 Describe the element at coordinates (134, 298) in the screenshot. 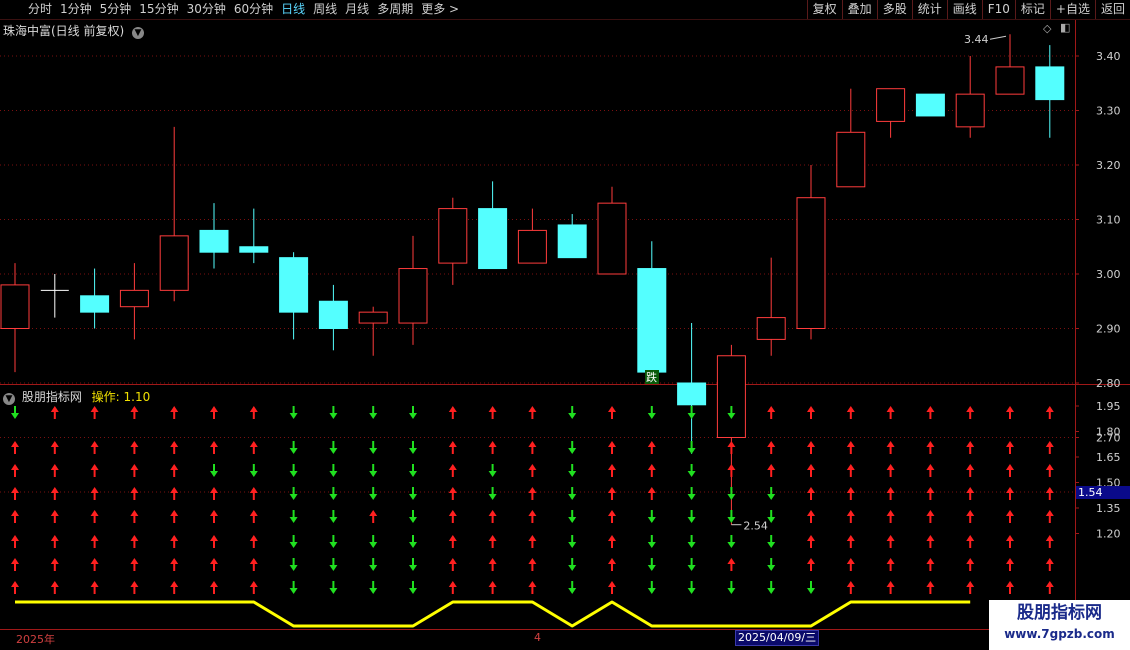

I see `candle-3-body` at that location.